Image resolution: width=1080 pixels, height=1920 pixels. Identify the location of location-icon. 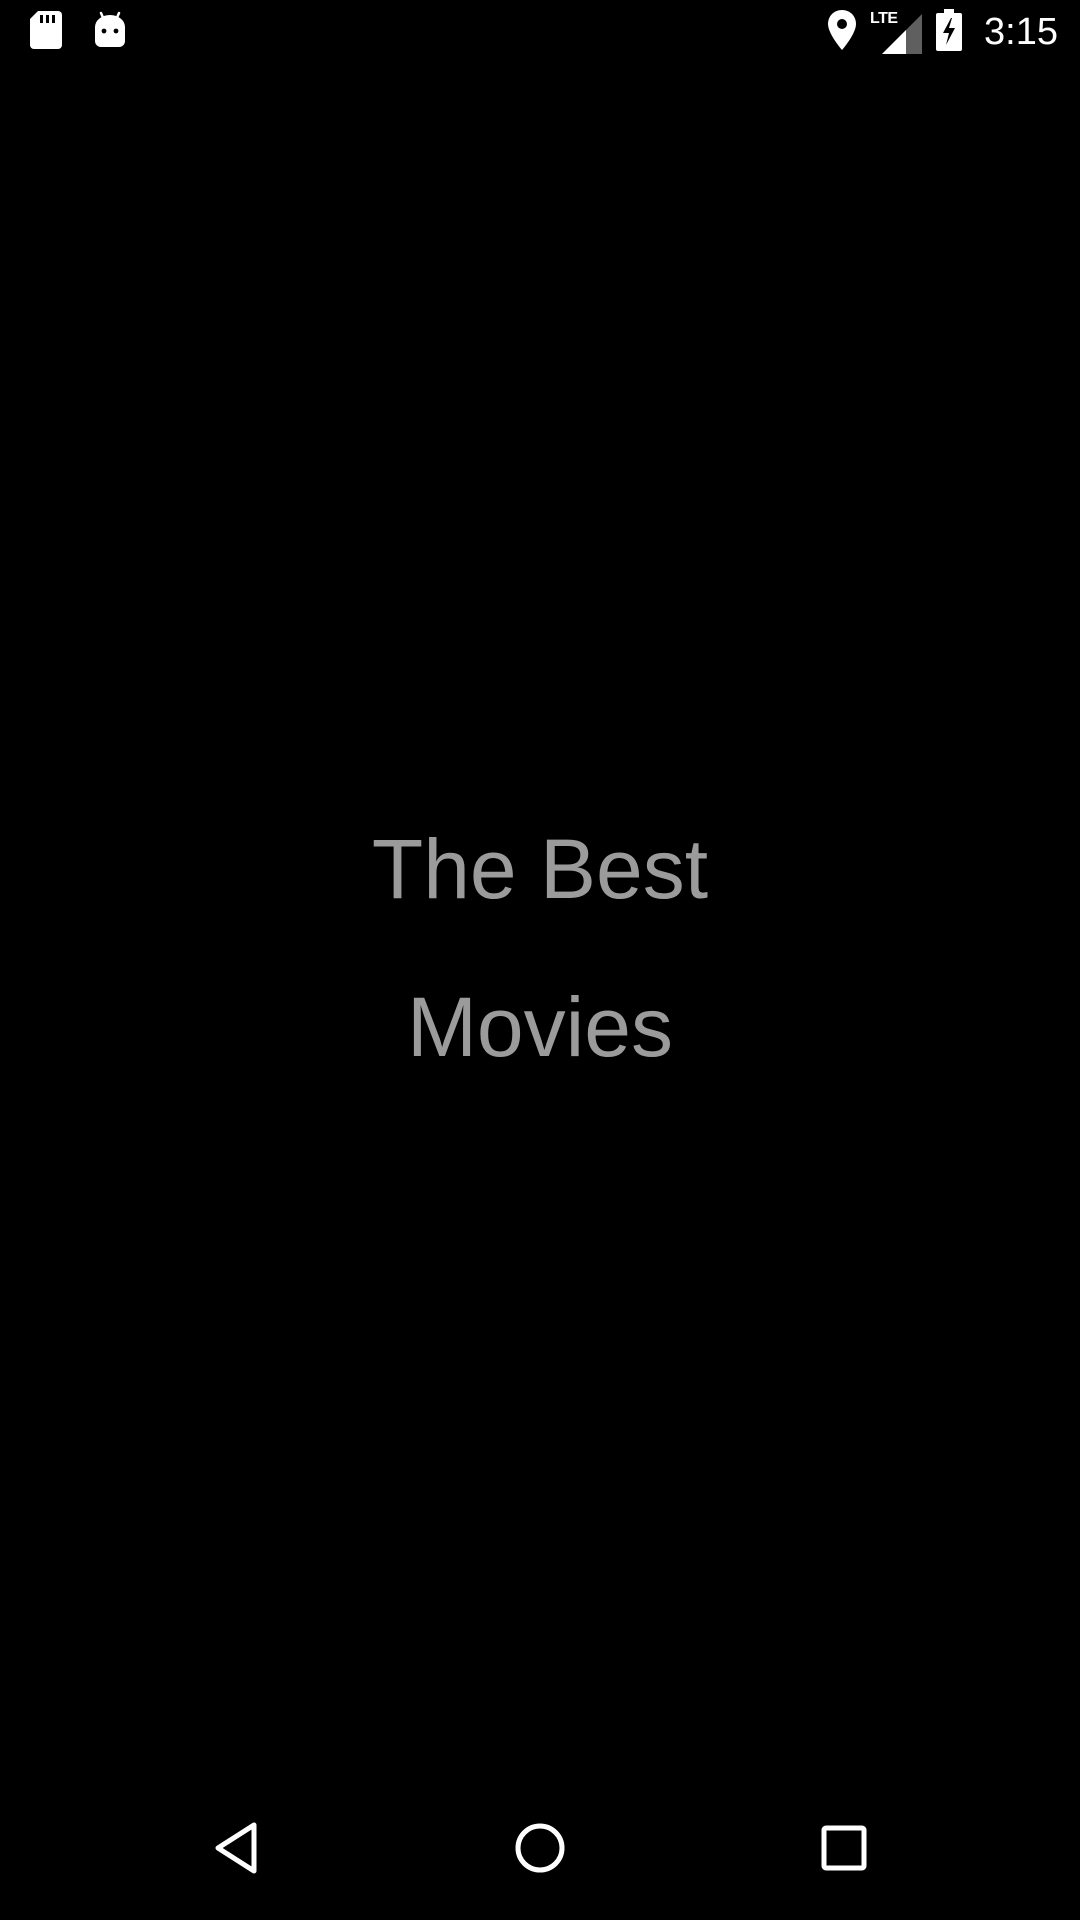
(842, 32).